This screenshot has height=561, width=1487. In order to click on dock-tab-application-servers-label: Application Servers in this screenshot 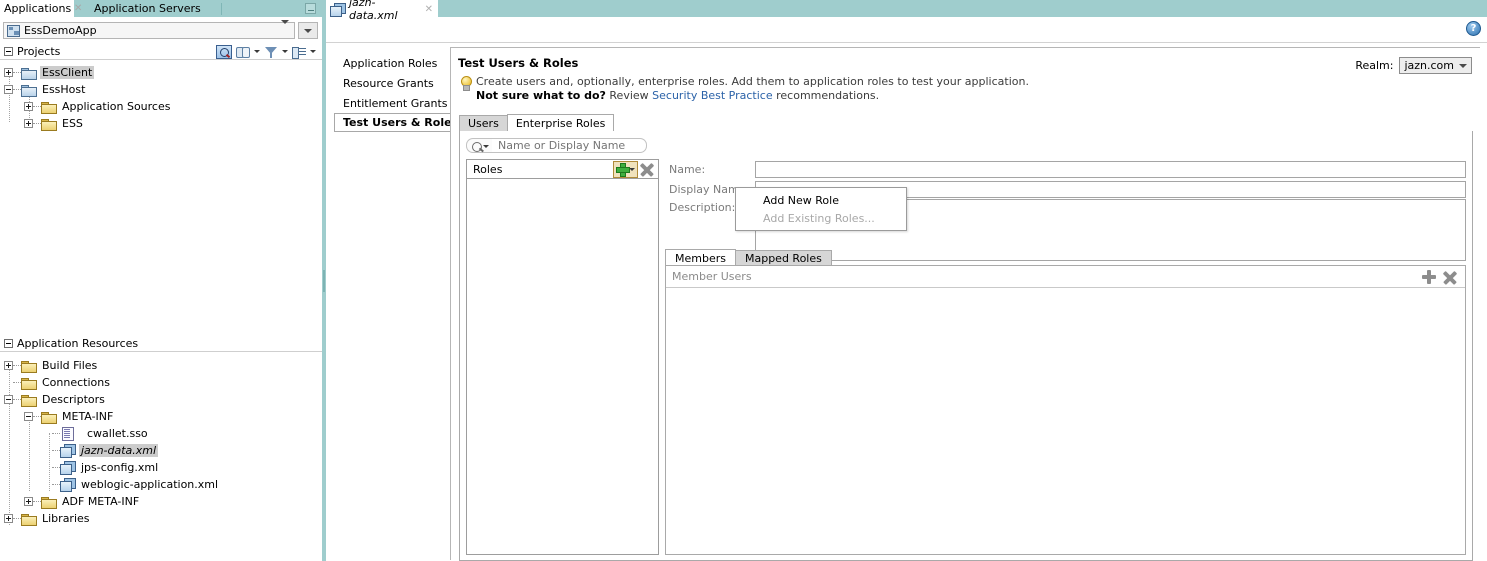, I will do `click(147, 8)`.